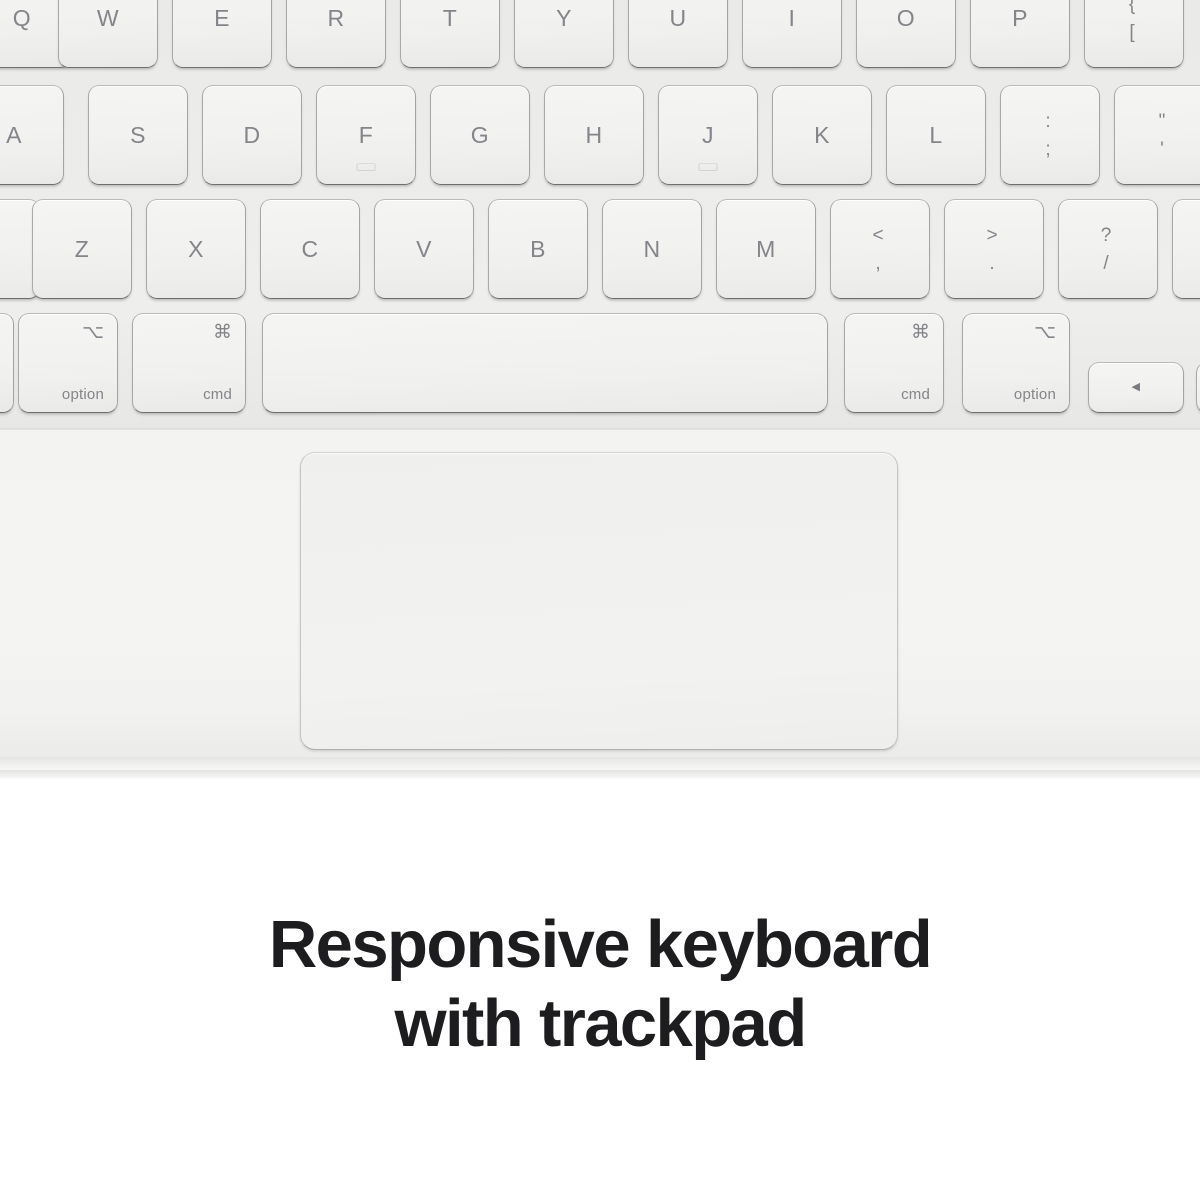  What do you see at coordinates (450, 34) in the screenshot?
I see `key-t: T` at bounding box center [450, 34].